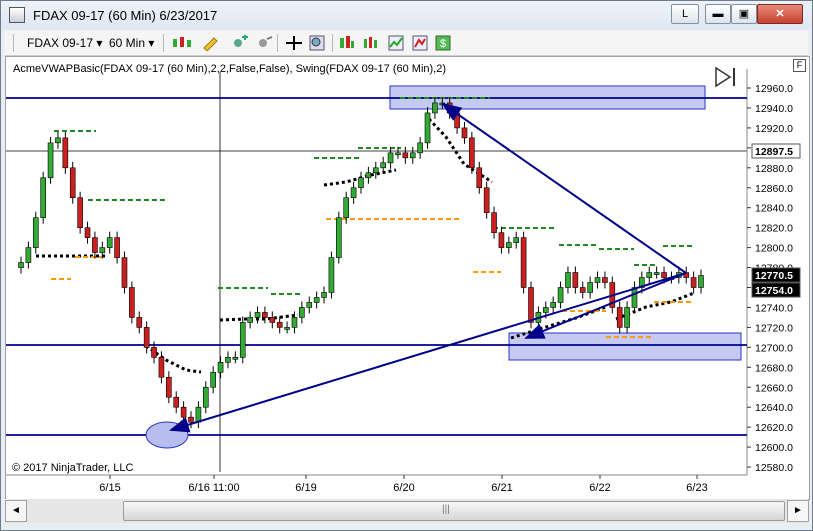 The width and height of the screenshot is (813, 531). Describe the element at coordinates (798, 511) in the screenshot. I see `scroll-right-button: ►` at that location.